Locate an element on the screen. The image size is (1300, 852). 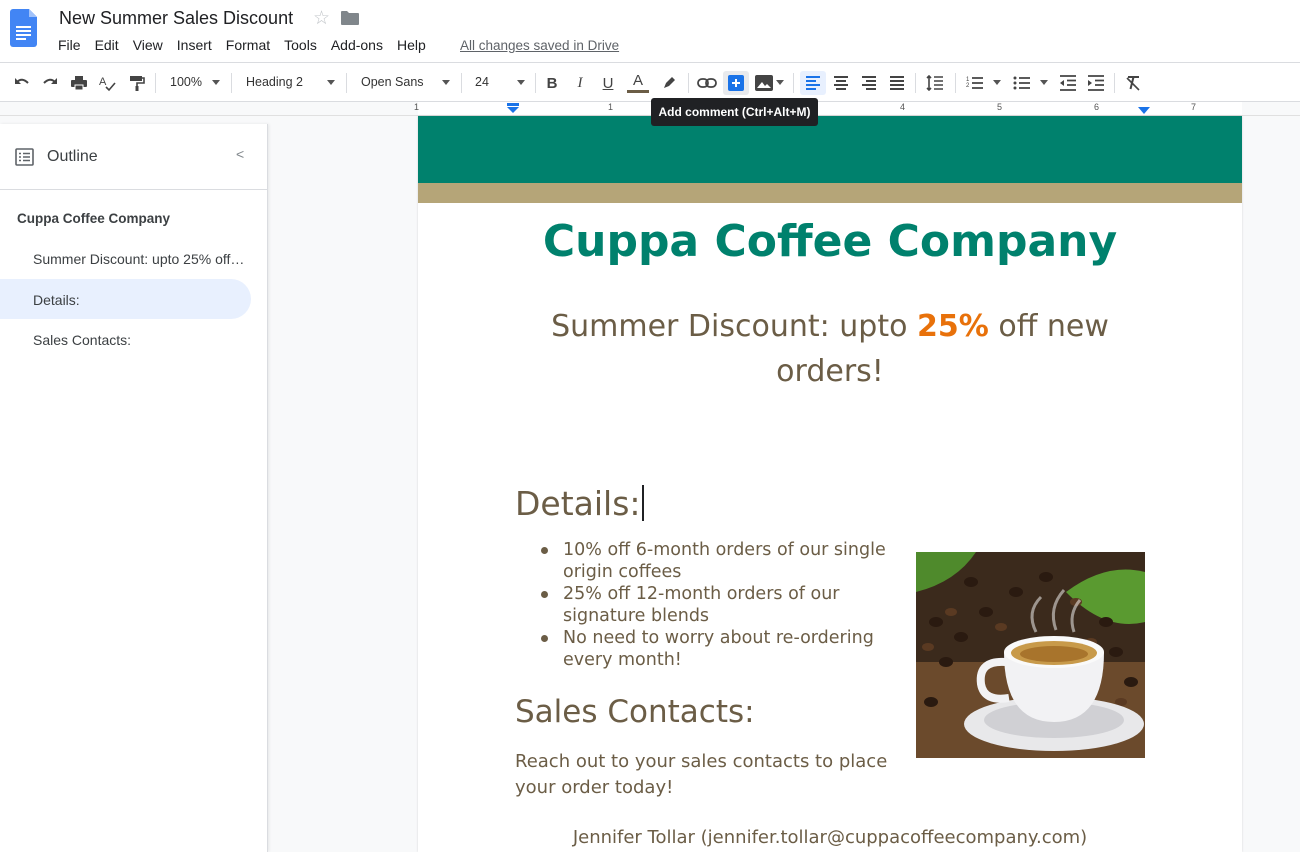
menu-insert: Insert is located at coordinates (194, 45).